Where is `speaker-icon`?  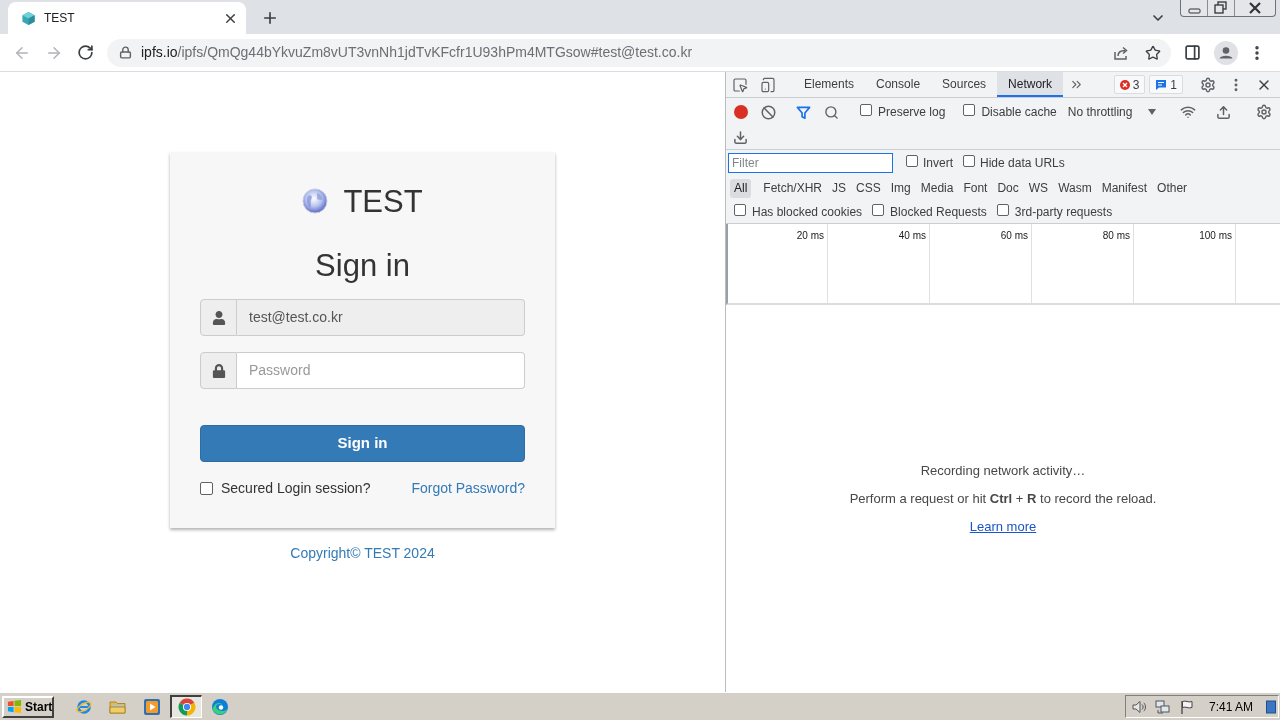
speaker-icon is located at coordinates (1138, 706).